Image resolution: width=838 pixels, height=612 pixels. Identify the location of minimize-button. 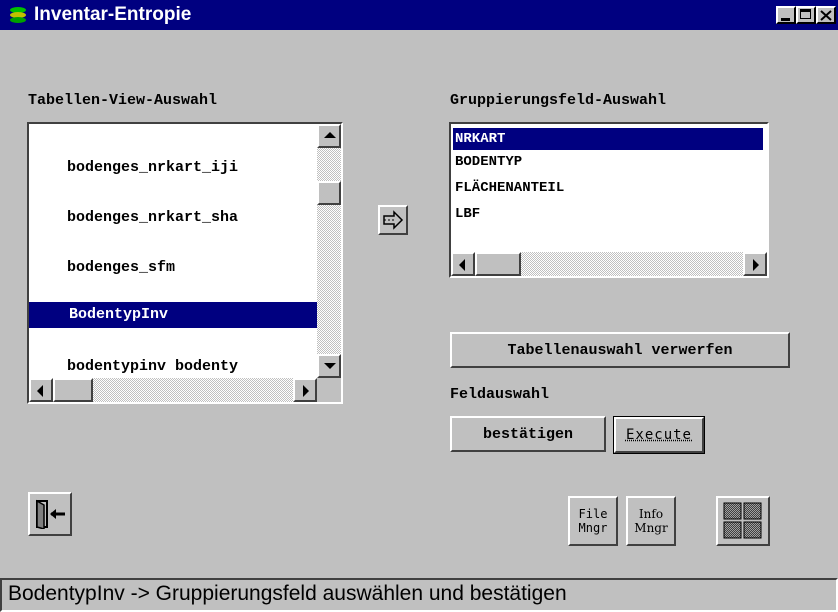
(786, 15).